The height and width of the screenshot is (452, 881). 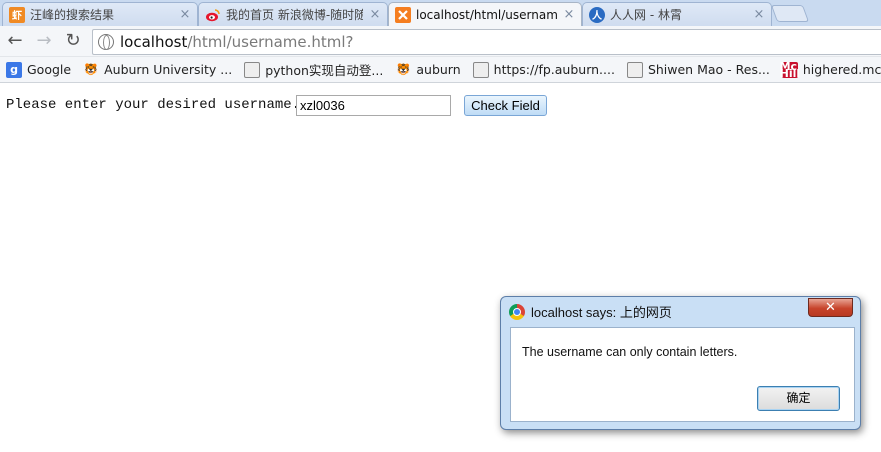 I want to click on google-icon: g, so click(x=14, y=69).